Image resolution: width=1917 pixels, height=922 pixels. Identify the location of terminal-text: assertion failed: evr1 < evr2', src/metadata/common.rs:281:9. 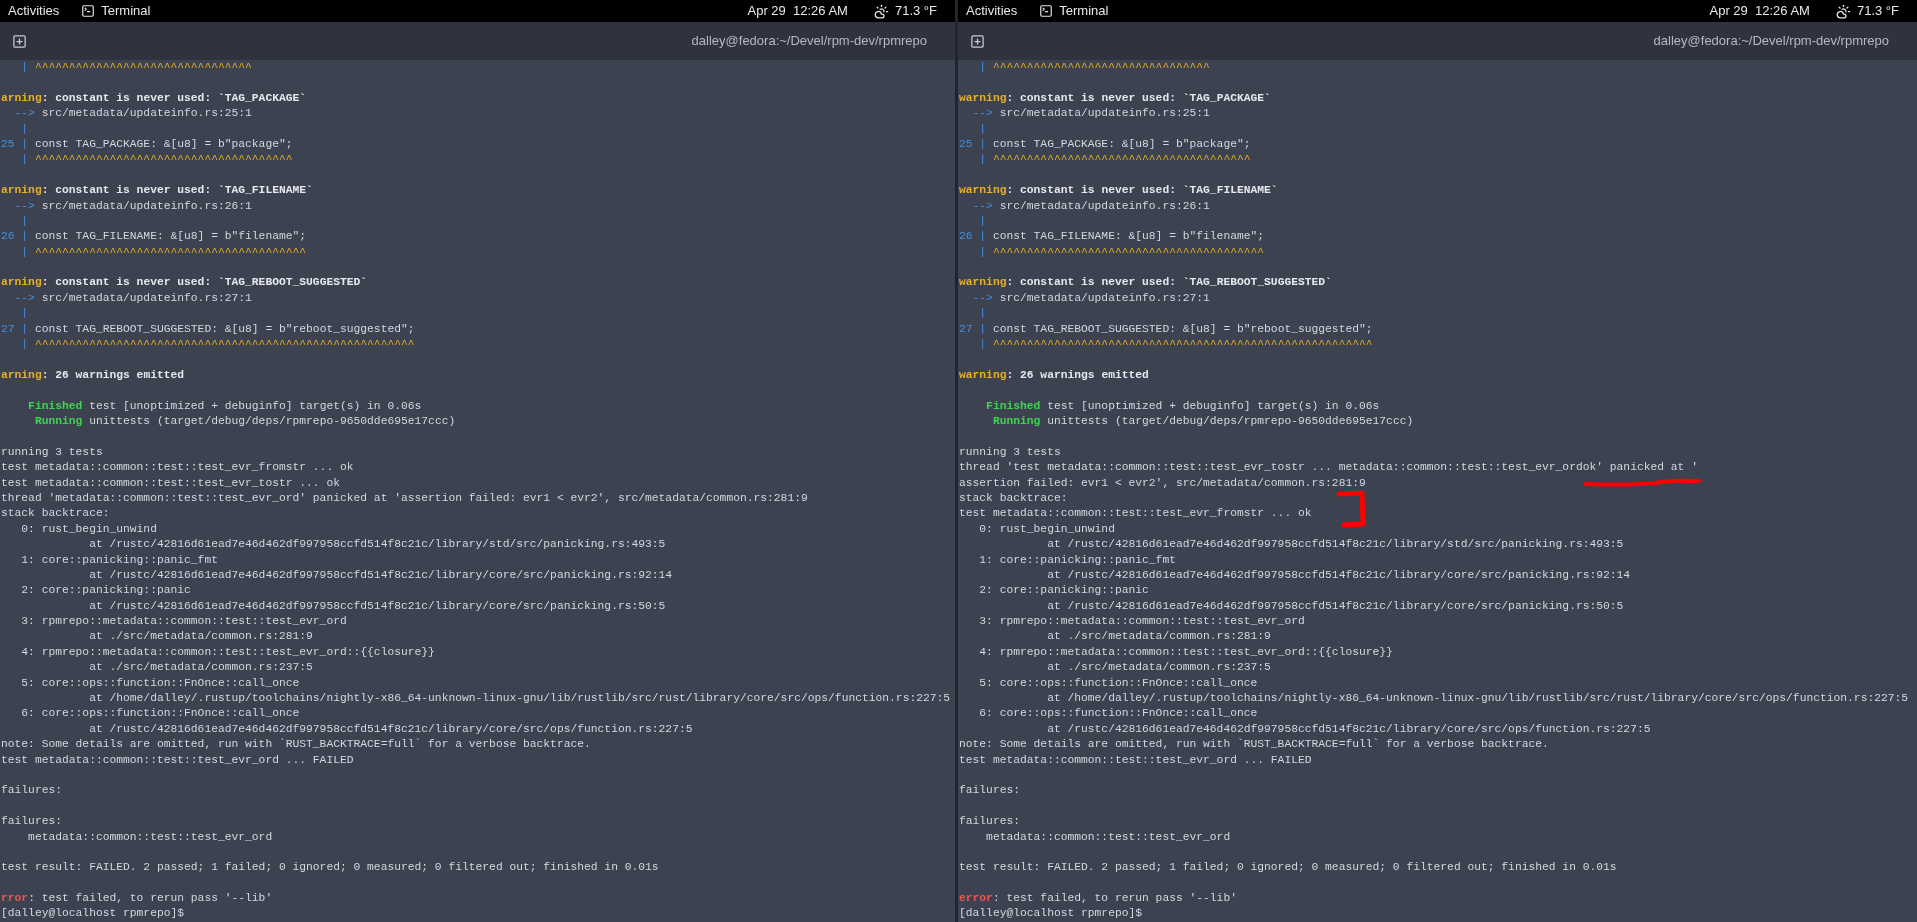
(1162, 482).